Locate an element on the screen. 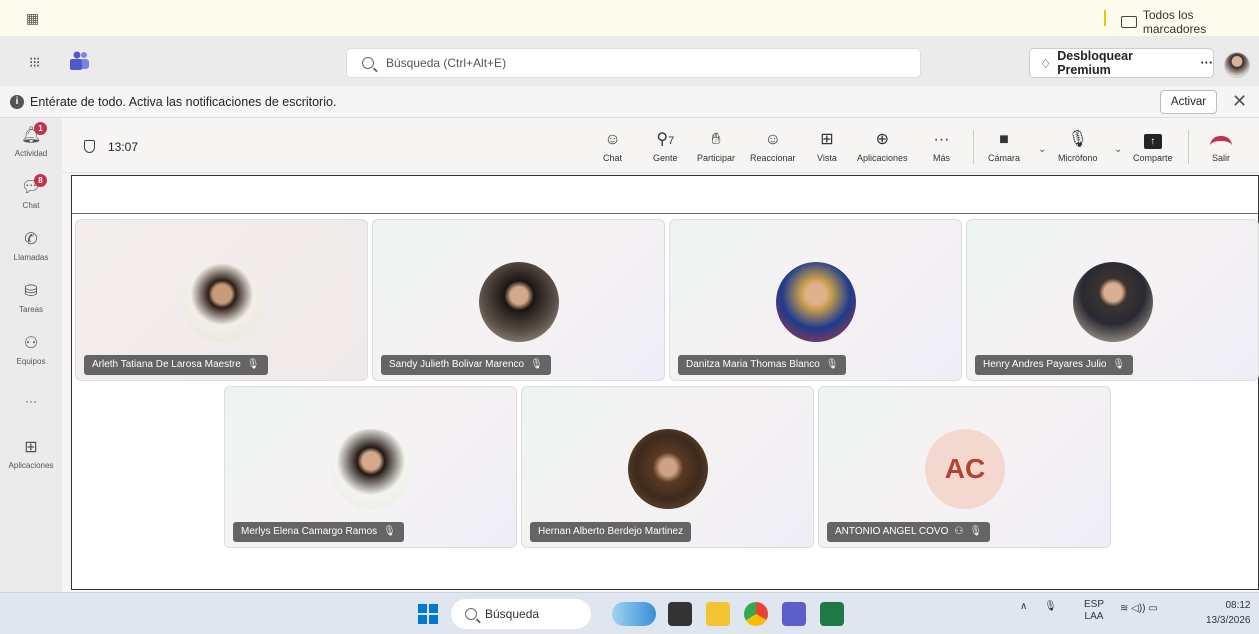  participant-name: Merlys Elena Camargo Ramos is located at coordinates (309, 531).